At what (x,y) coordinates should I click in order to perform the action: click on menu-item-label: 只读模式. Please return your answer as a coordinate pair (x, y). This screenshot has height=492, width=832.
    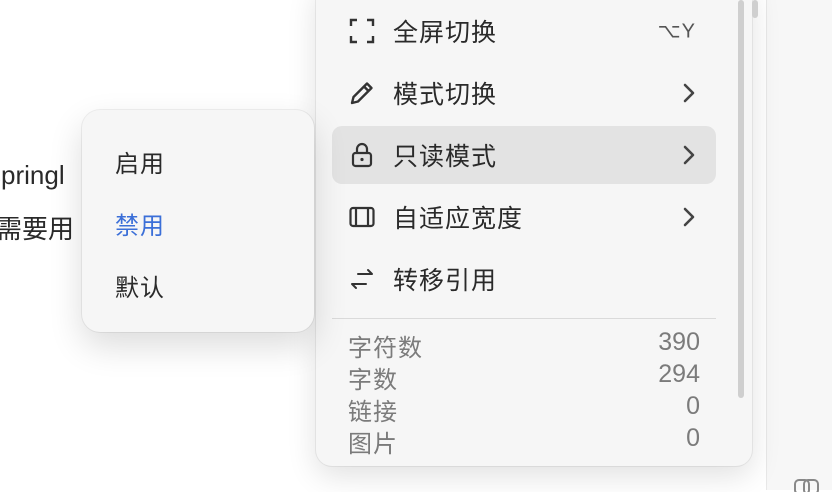
    Looking at the image, I should click on (445, 157).